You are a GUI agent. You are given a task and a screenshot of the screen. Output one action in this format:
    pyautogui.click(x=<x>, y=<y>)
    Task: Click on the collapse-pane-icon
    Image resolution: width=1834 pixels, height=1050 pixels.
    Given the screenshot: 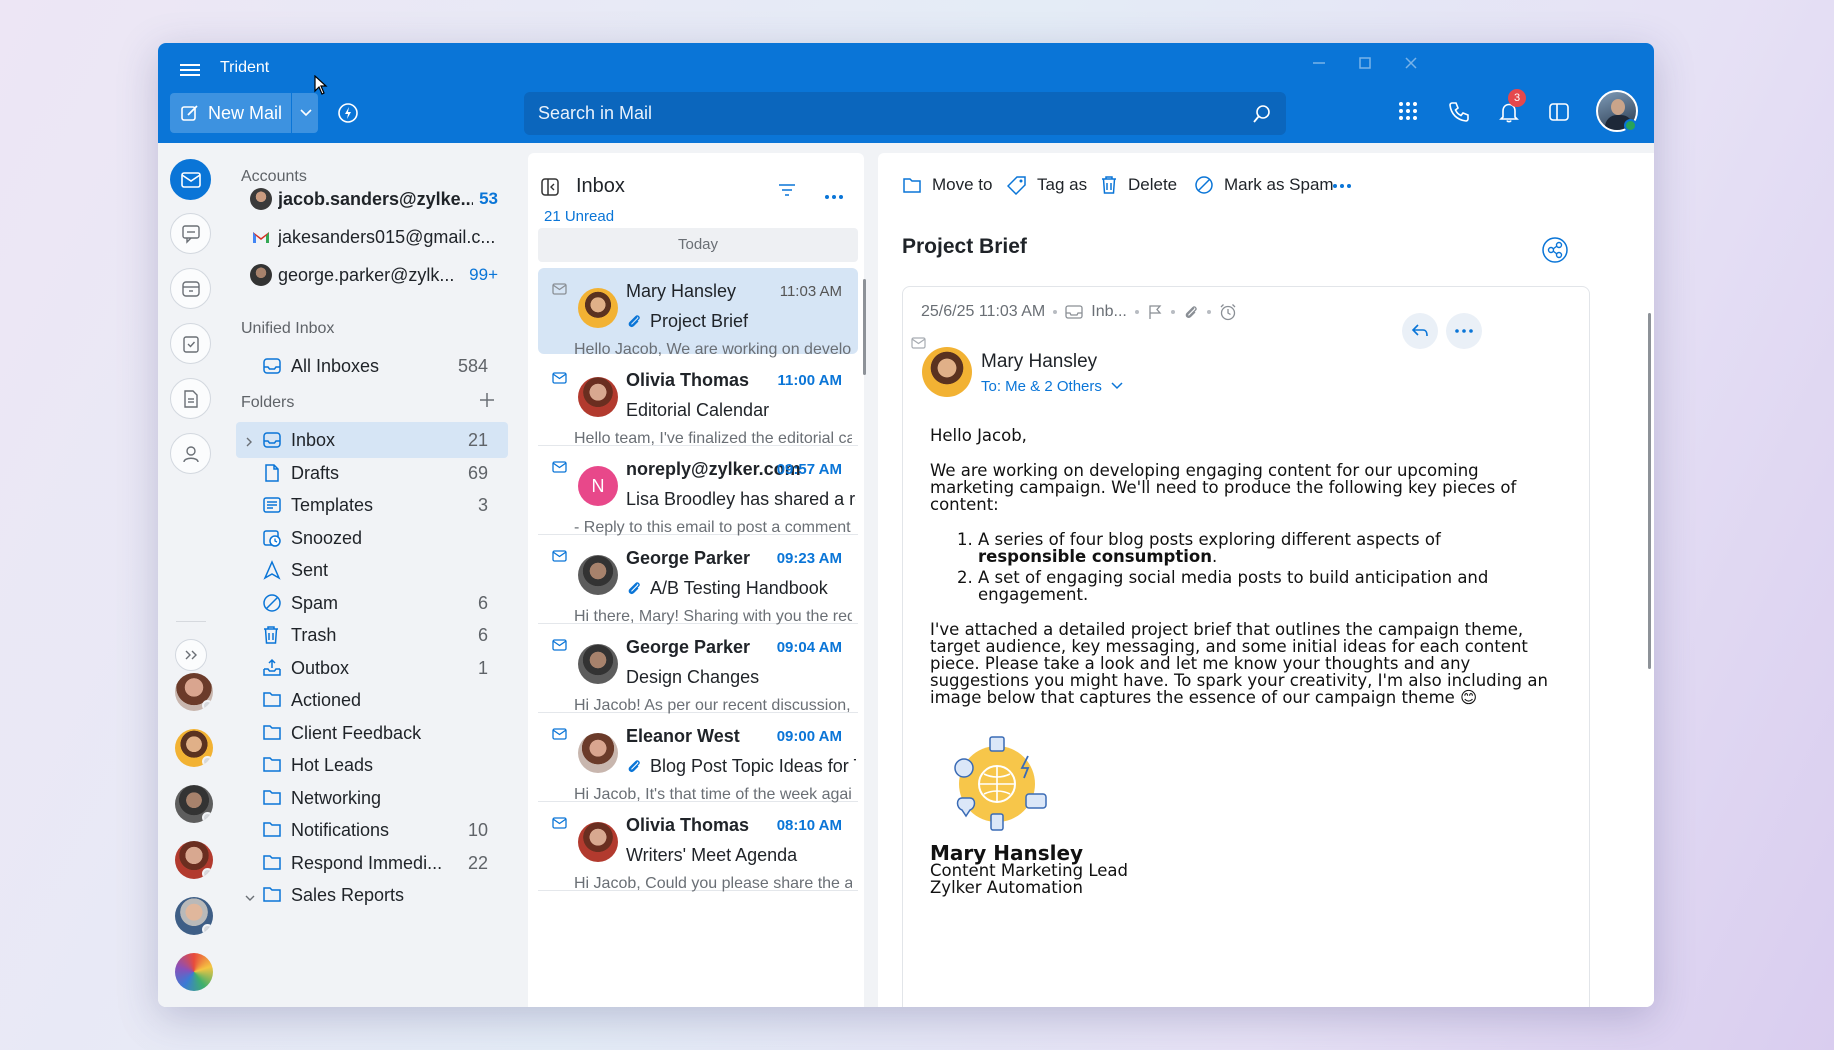 What is the action you would take?
    pyautogui.click(x=550, y=189)
    